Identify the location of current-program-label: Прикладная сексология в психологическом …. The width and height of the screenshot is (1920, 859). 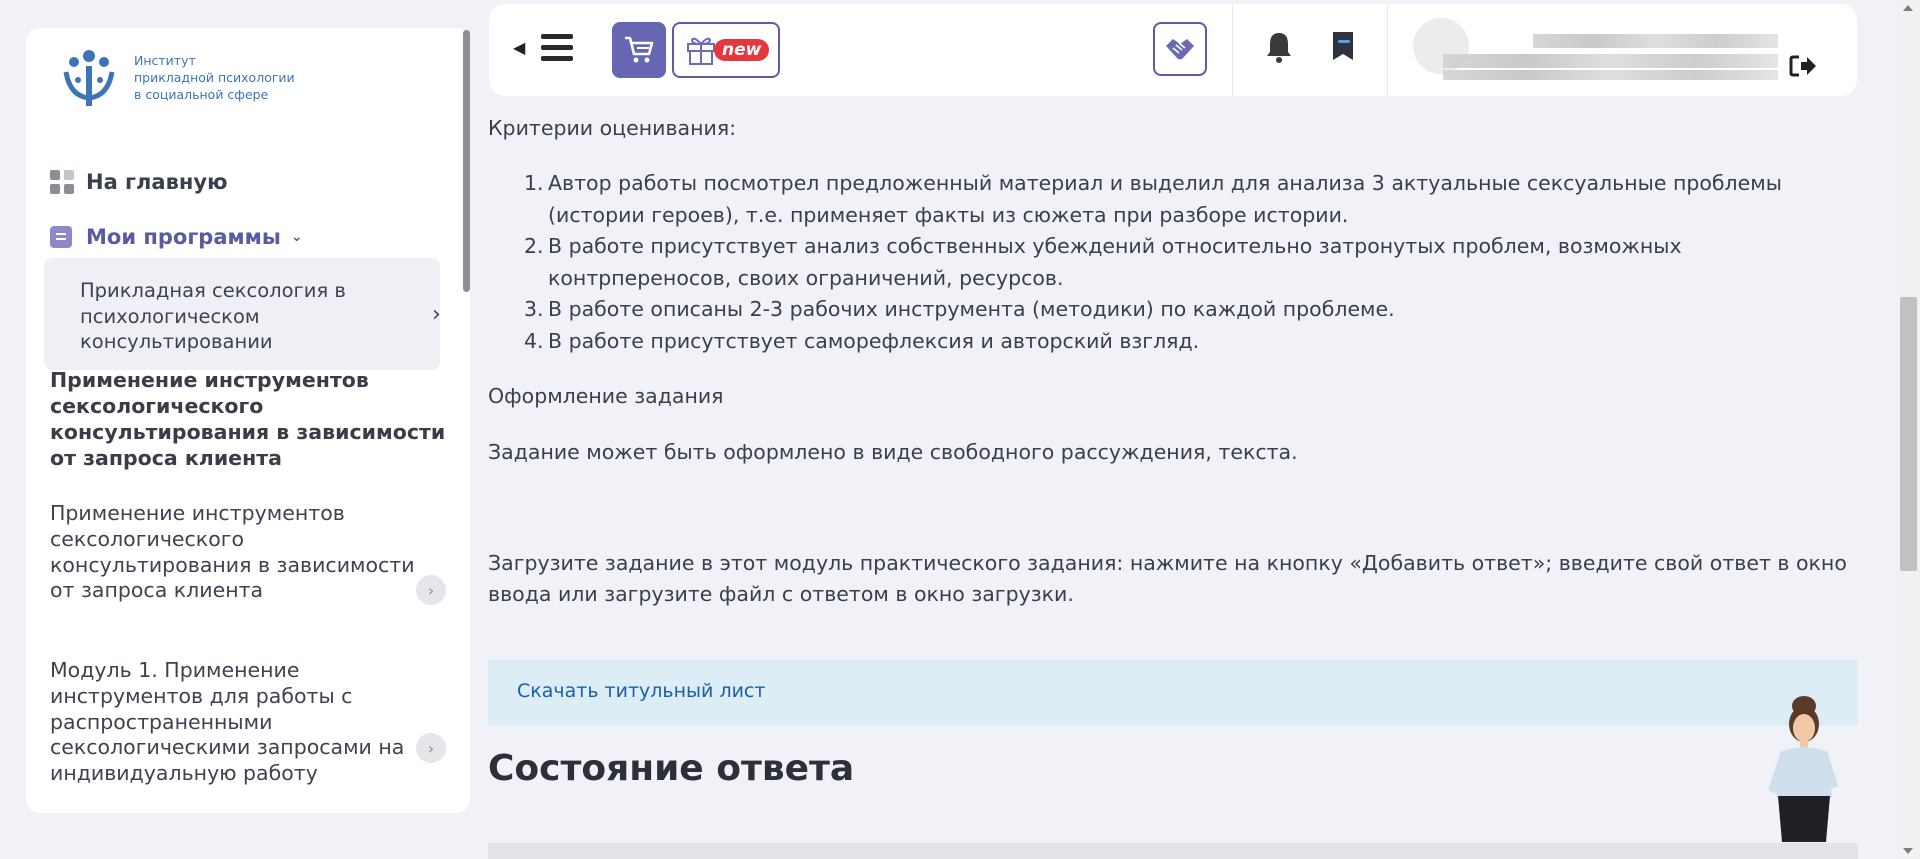
(213, 316).